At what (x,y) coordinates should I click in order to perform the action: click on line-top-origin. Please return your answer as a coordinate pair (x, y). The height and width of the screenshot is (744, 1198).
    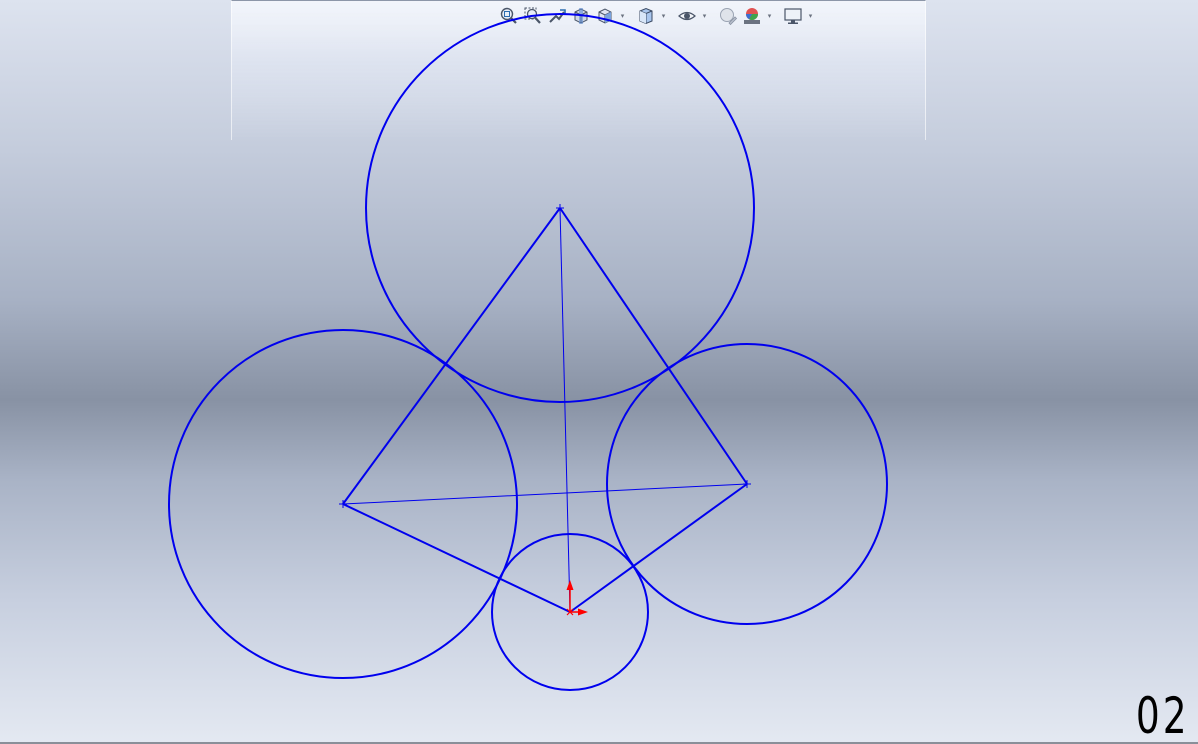
    Looking at the image, I should click on (565, 410).